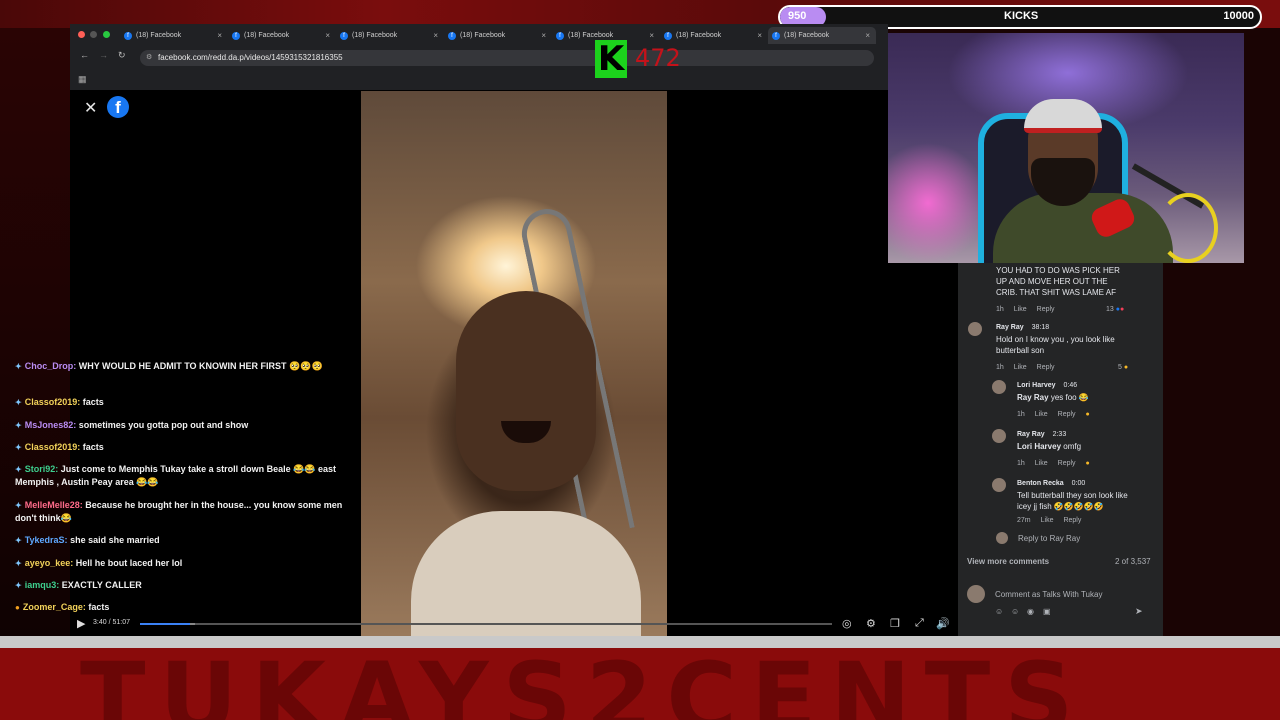  Describe the element at coordinates (1139, 611) in the screenshot. I see `send-icon: ➤` at that location.